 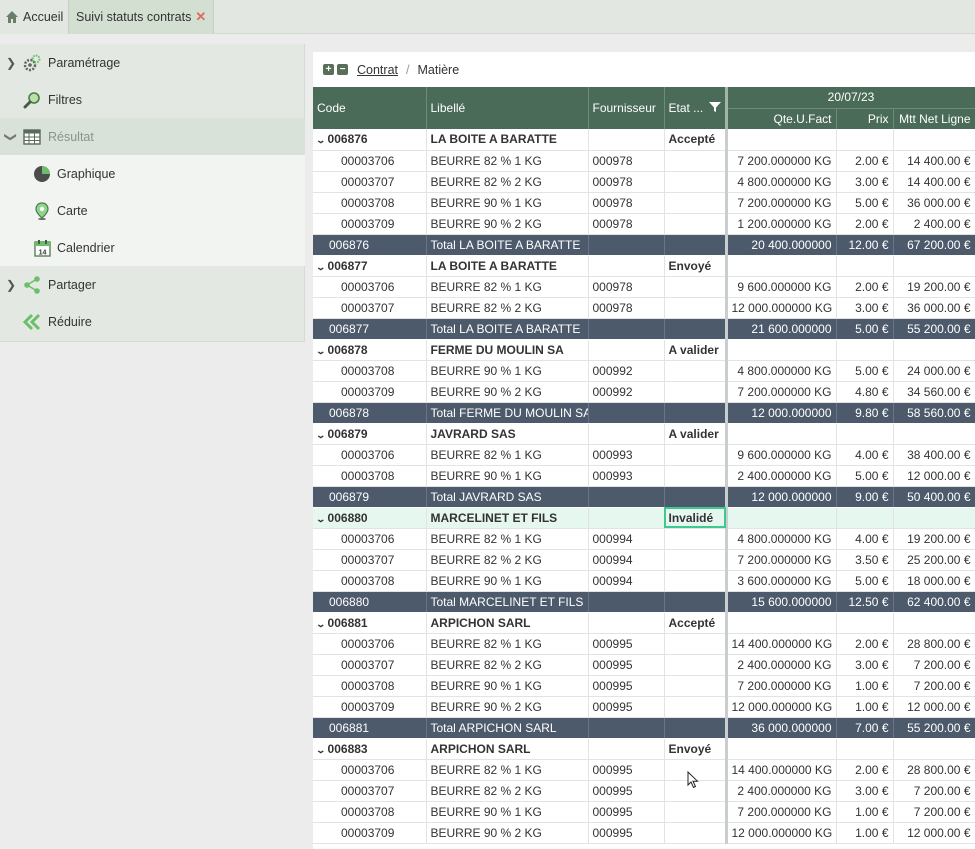 I want to click on collapse-all-icon: −, so click(x=342, y=69).